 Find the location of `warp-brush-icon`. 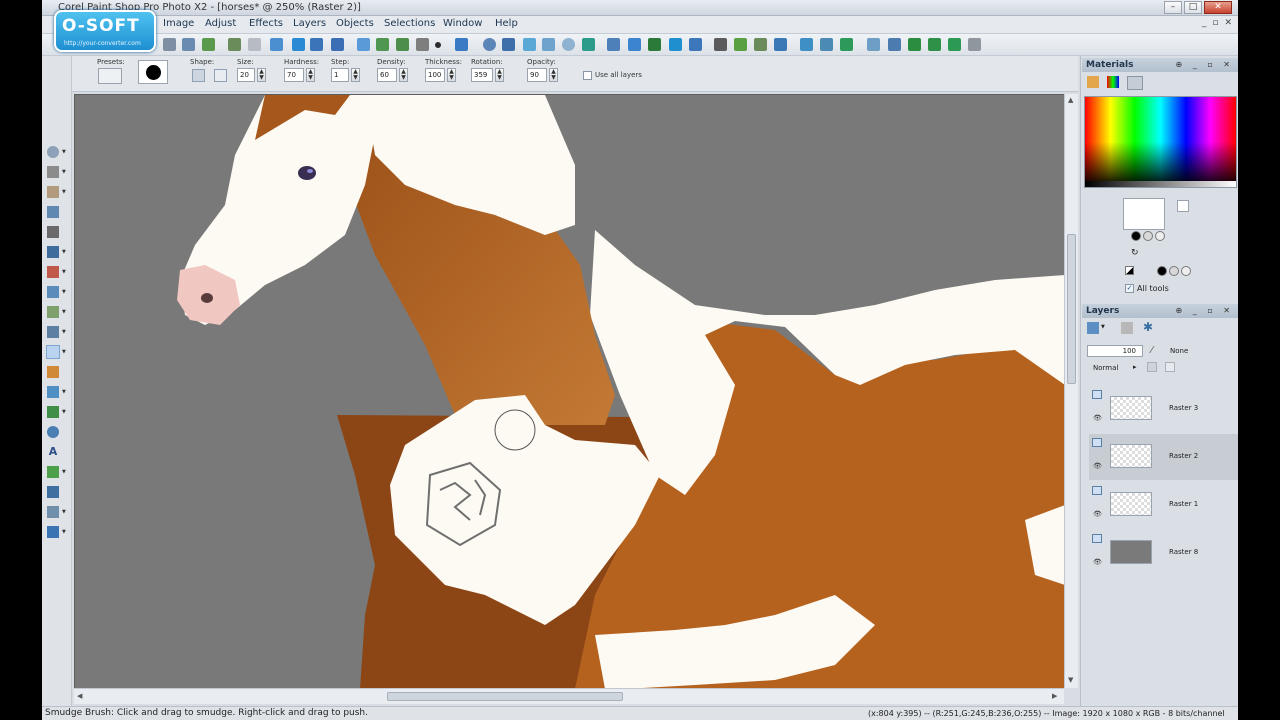

warp-brush-icon is located at coordinates (53, 512).